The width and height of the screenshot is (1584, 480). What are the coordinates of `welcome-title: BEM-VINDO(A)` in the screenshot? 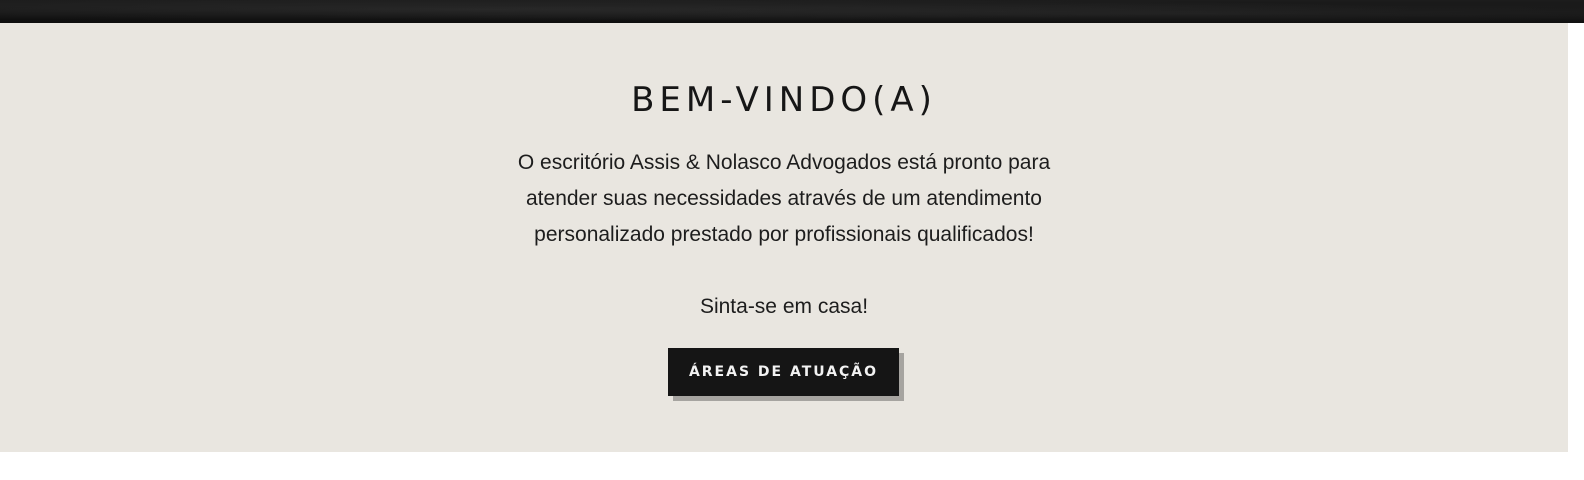 It's located at (784, 100).